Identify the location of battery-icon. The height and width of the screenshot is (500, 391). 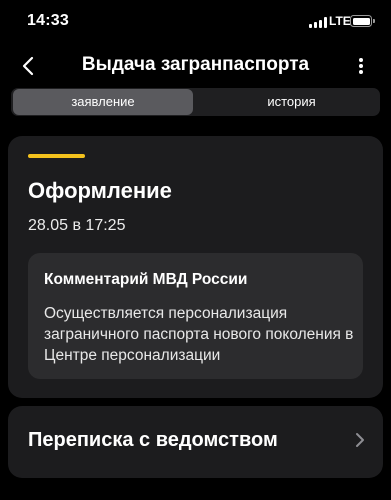
(361, 21).